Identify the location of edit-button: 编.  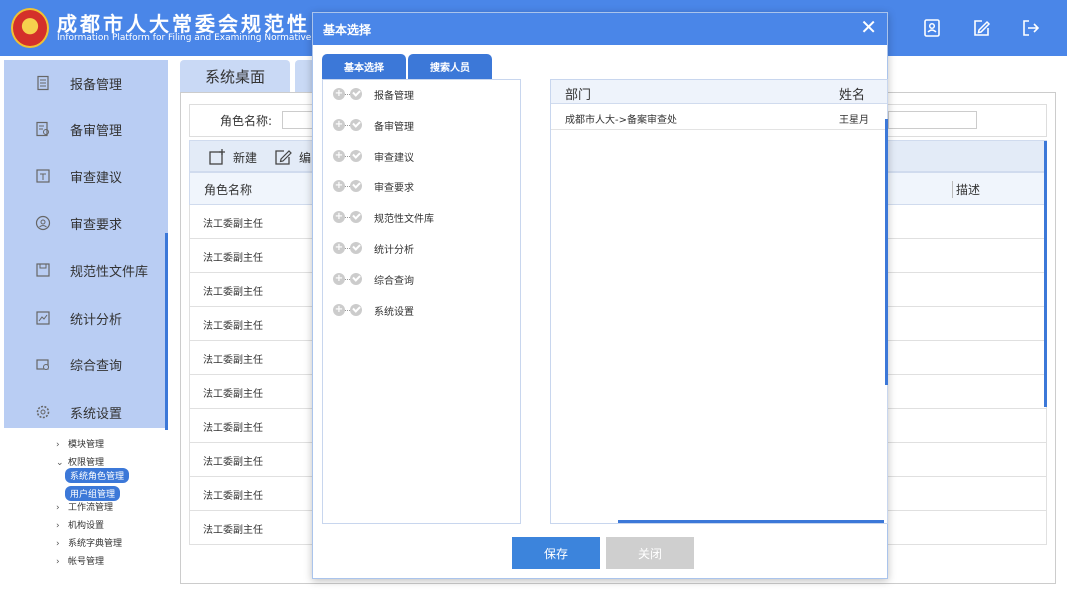
(292, 157).